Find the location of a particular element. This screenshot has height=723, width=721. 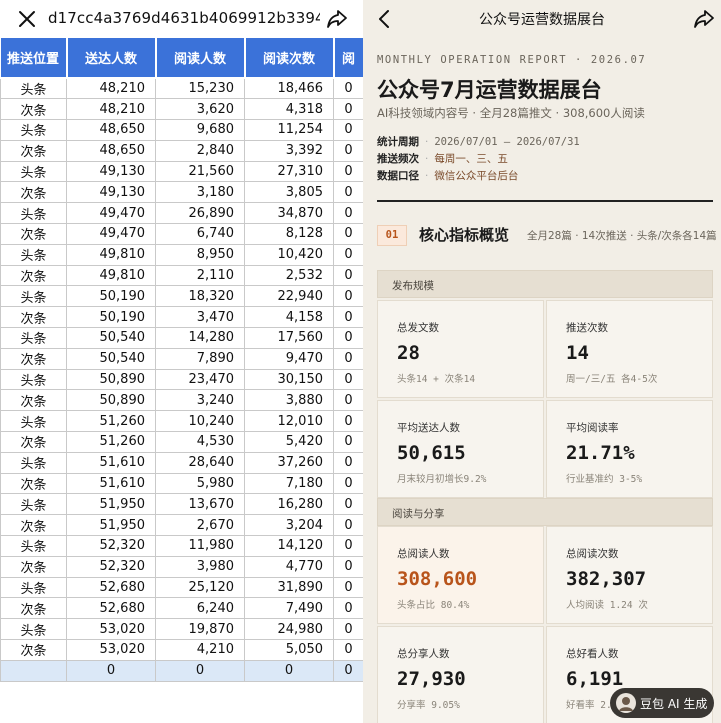

table-cell: 49,470 is located at coordinates (111, 234).